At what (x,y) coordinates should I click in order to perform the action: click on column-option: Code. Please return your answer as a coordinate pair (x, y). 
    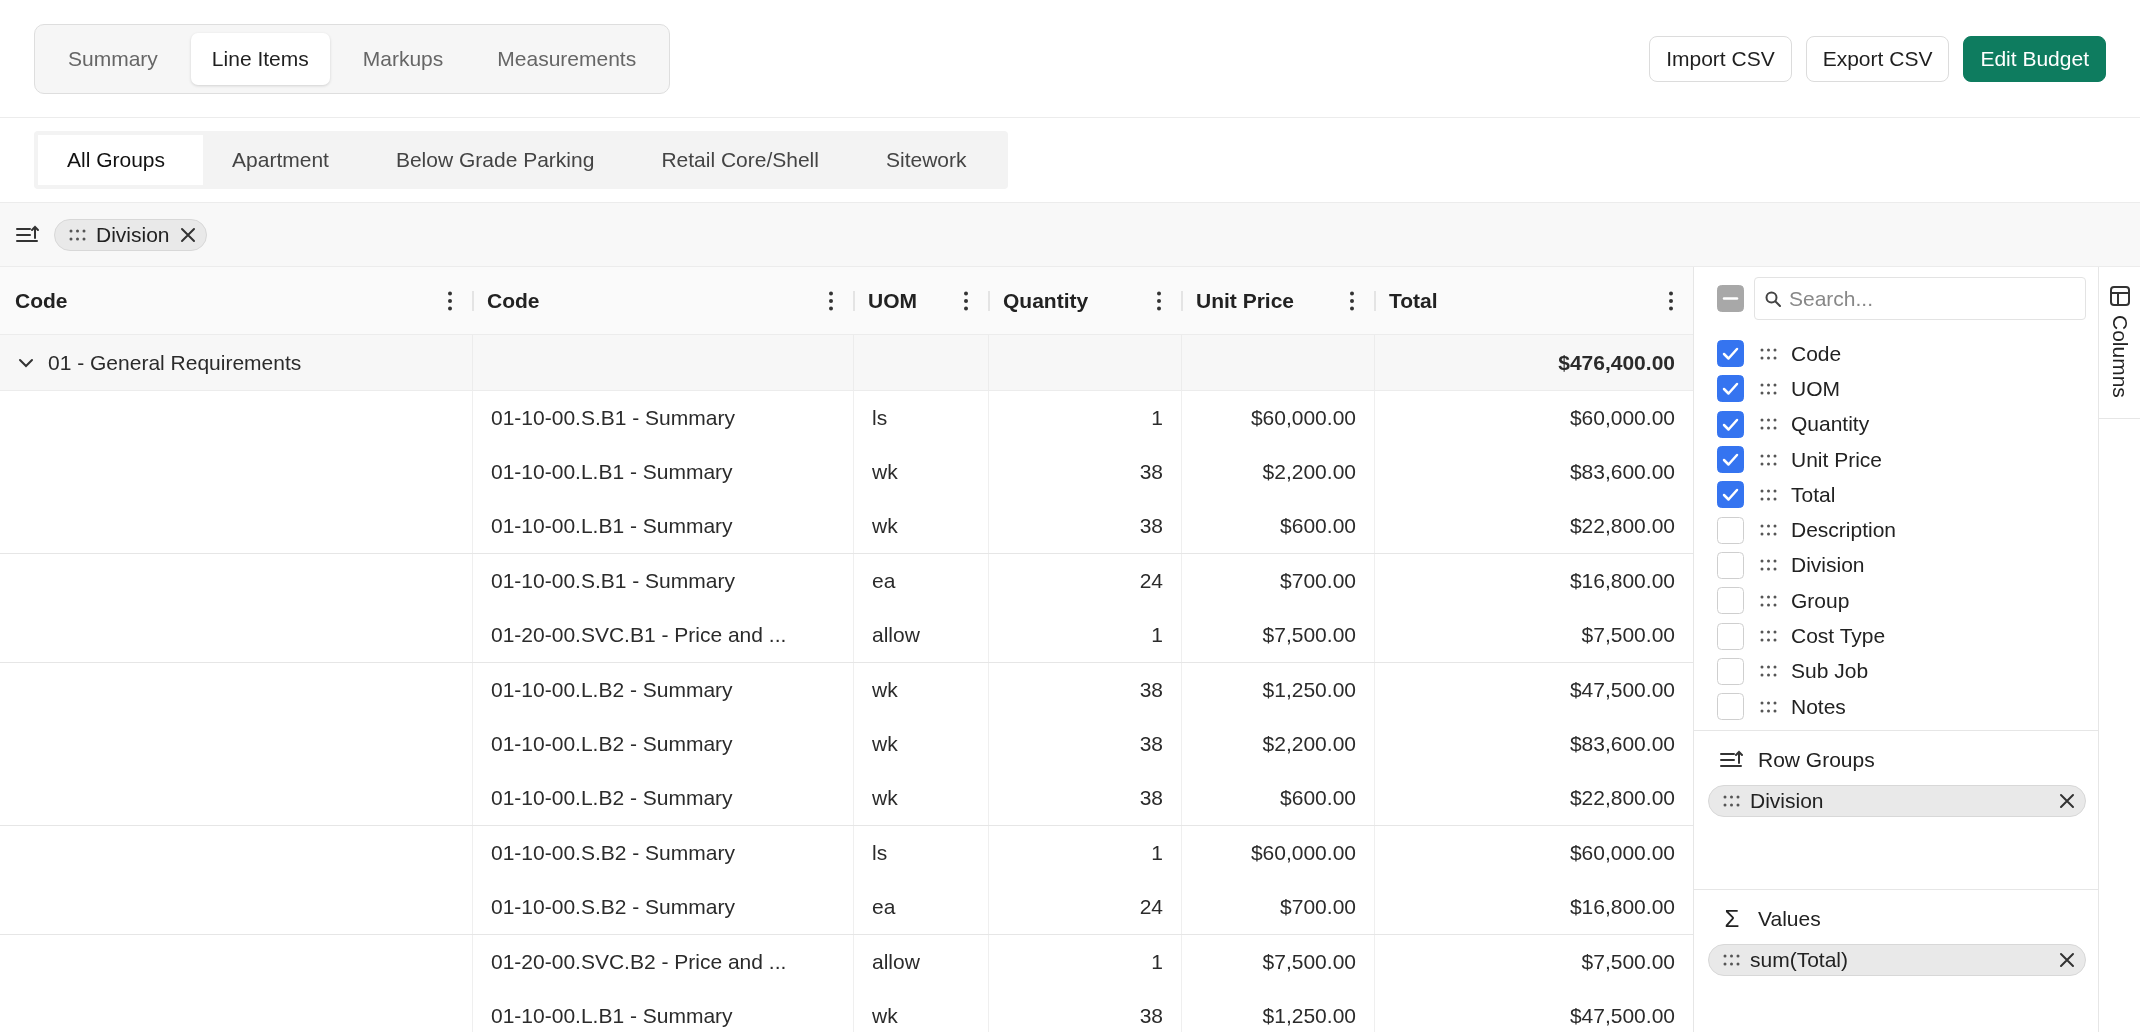
    Looking at the image, I should click on (1816, 353).